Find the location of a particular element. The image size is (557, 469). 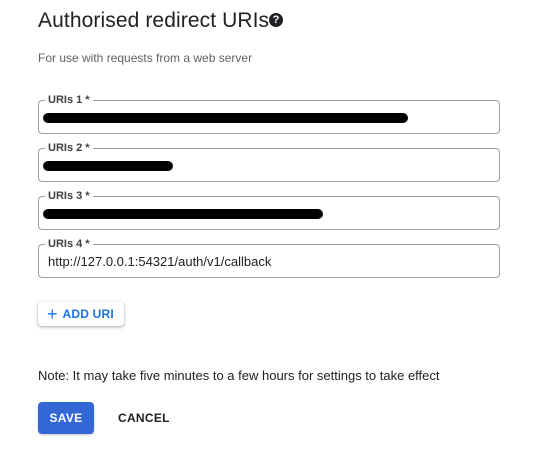

uri-value: http://127.0.0.1:54321/auth/v1/callback is located at coordinates (268, 261).